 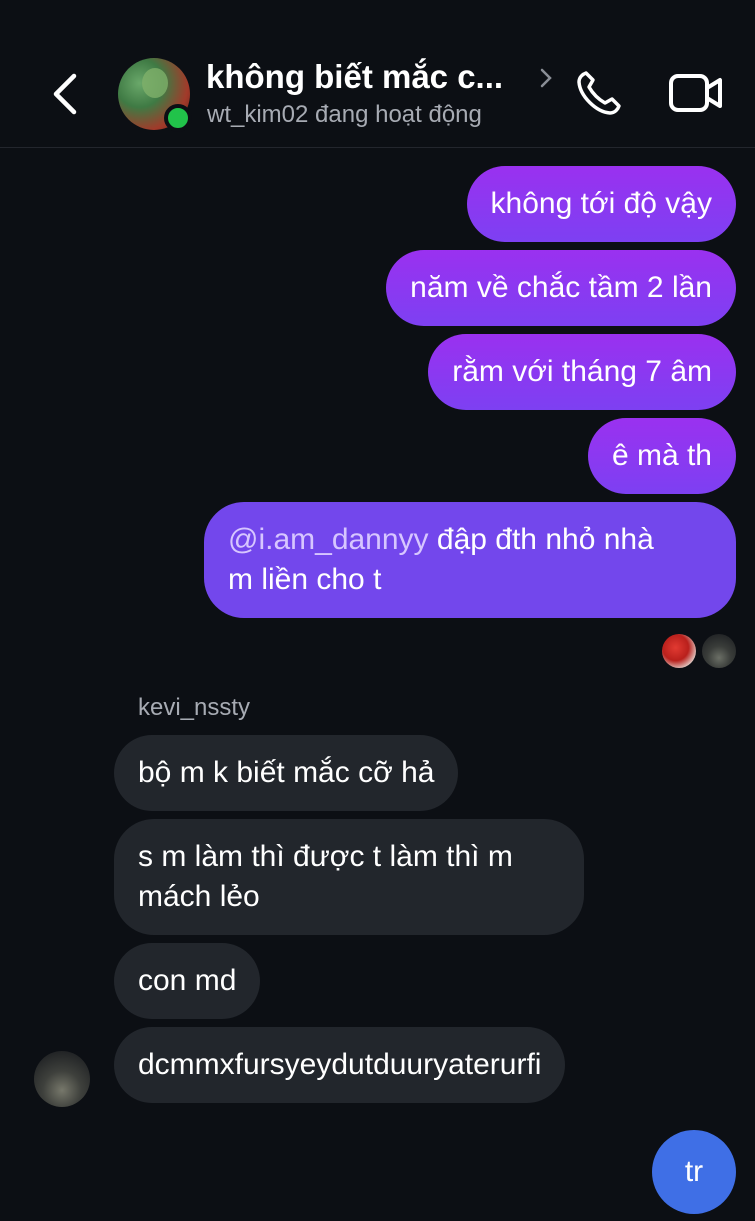 I want to click on received-message: con md, so click(x=187, y=981).